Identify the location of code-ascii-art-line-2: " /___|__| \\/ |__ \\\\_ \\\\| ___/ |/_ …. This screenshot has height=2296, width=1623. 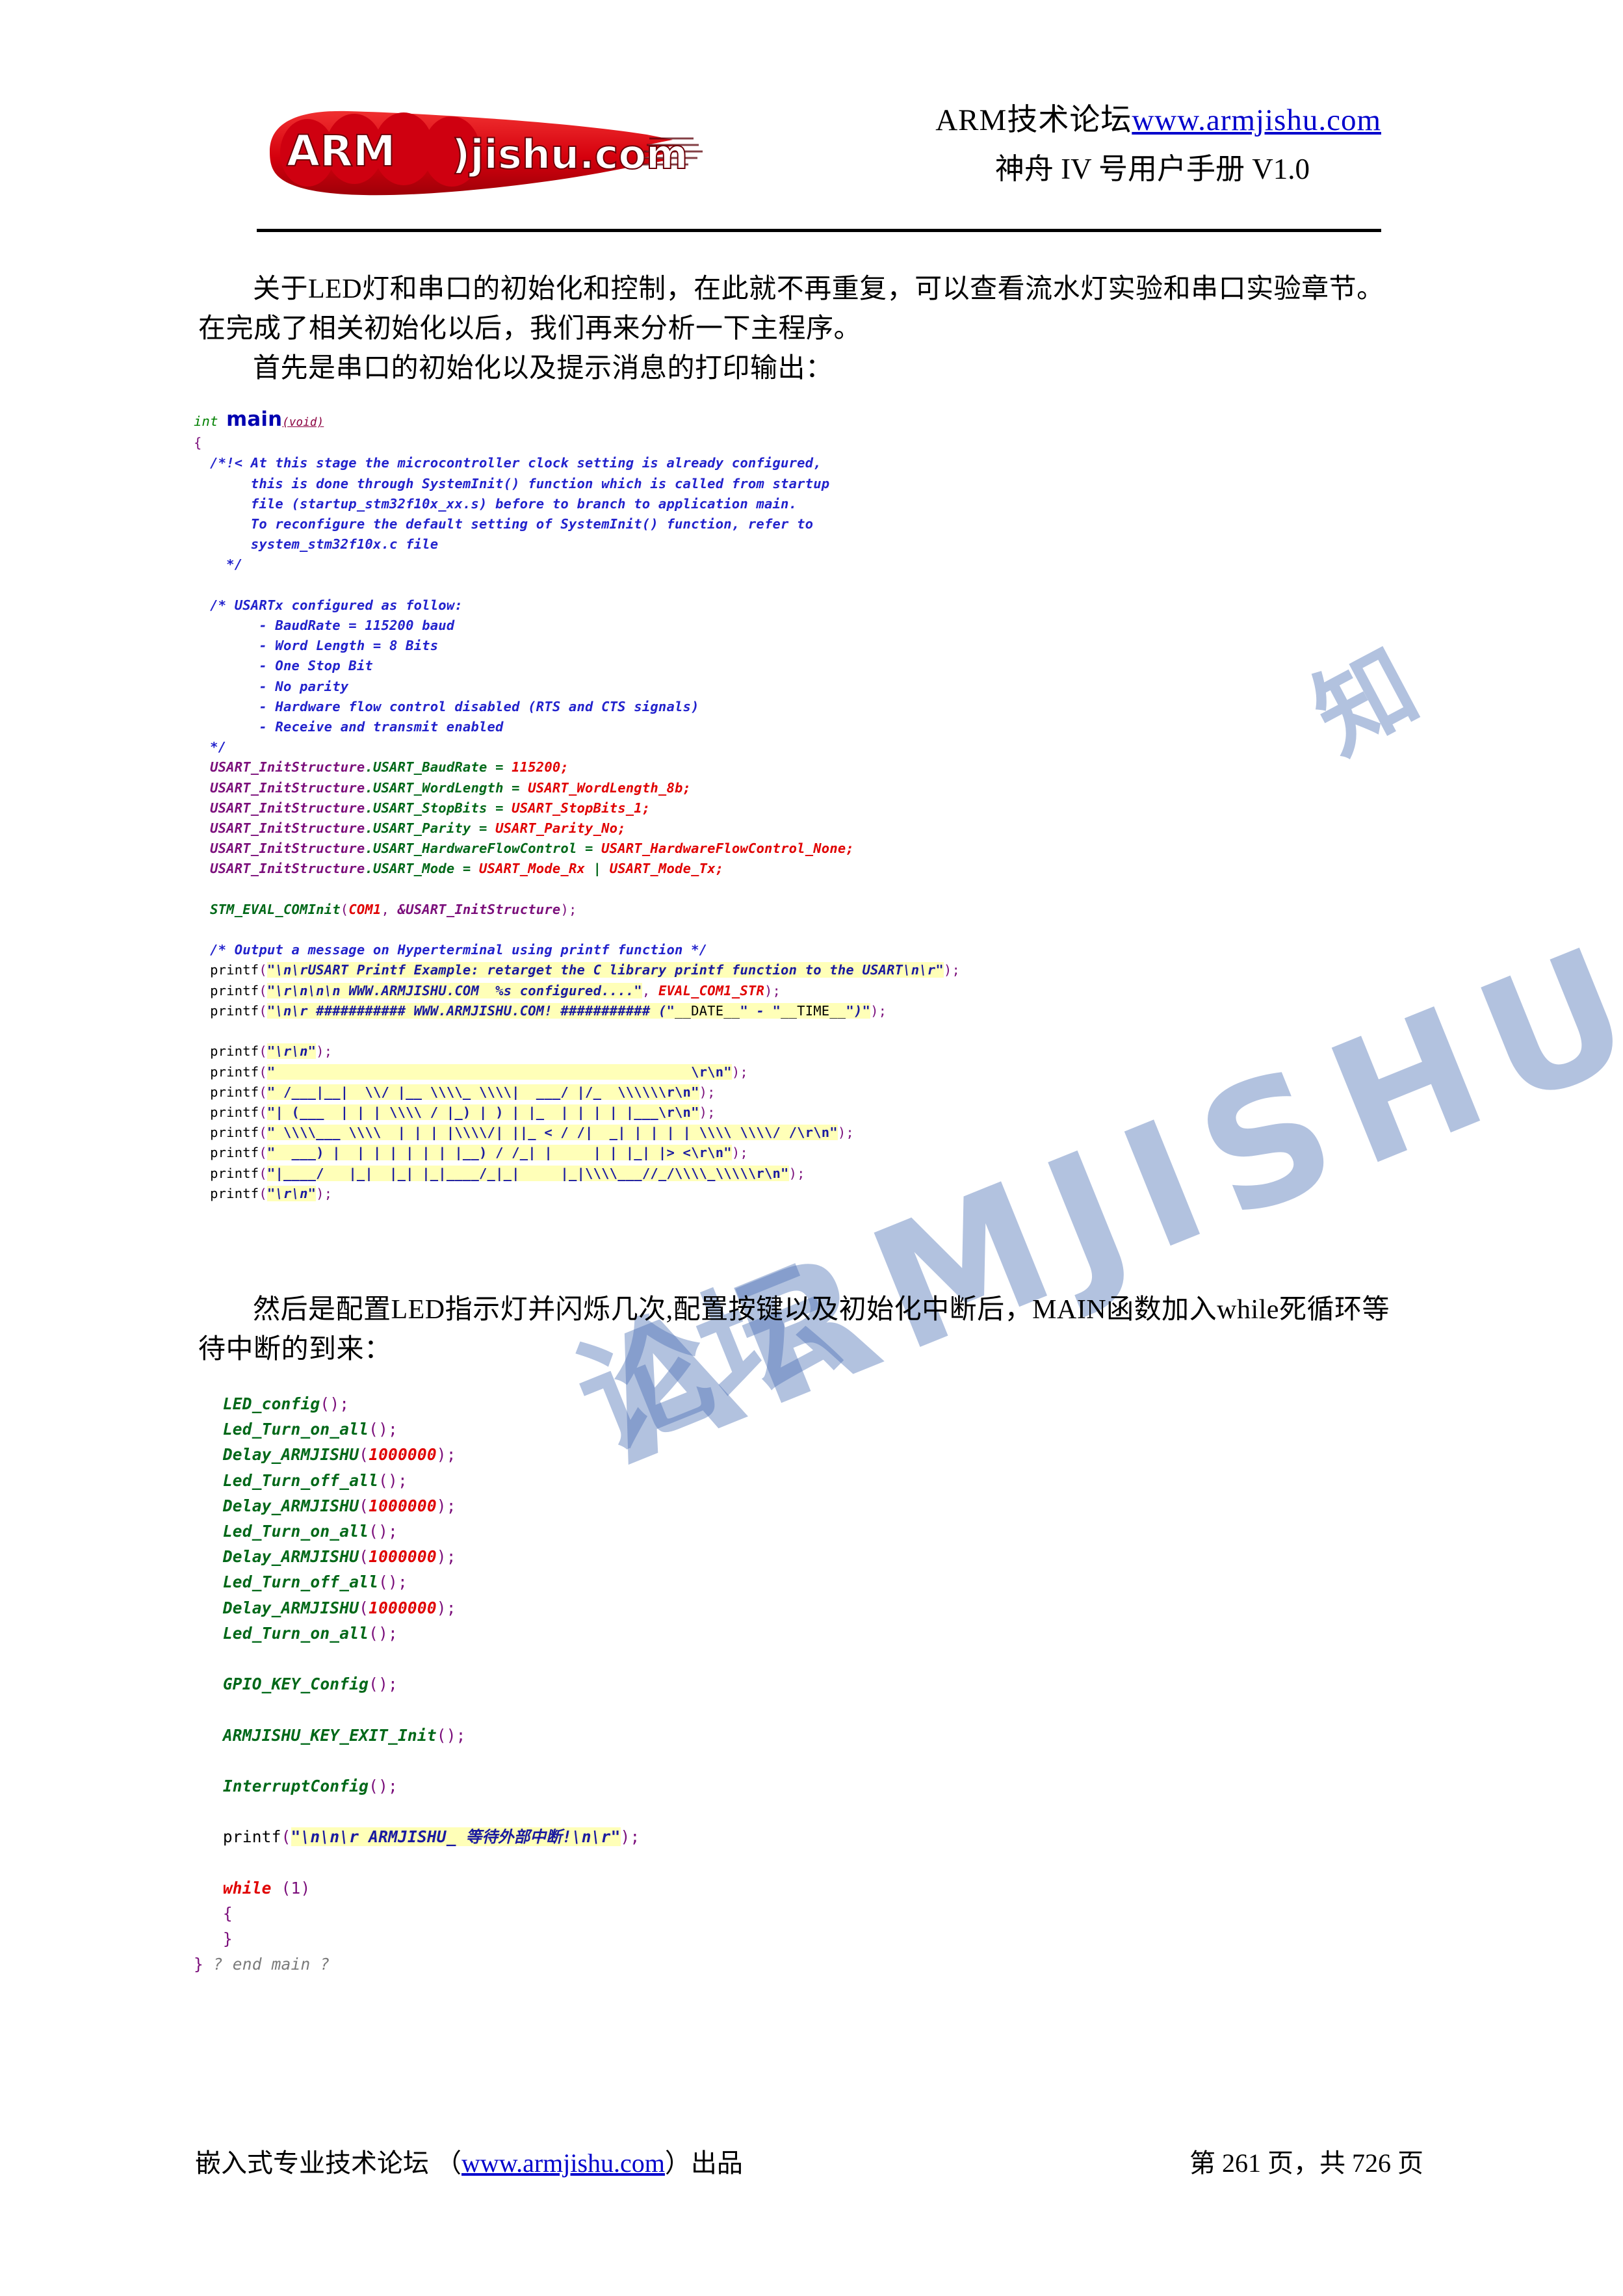
(482, 1092).